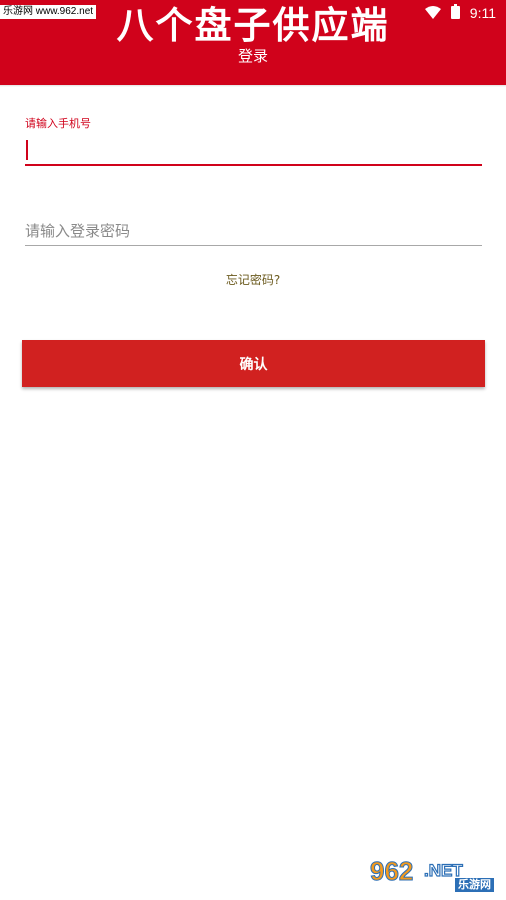 This screenshot has height=900, width=506. What do you see at coordinates (58, 123) in the screenshot?
I see `phone-label: 请输入手机号` at bounding box center [58, 123].